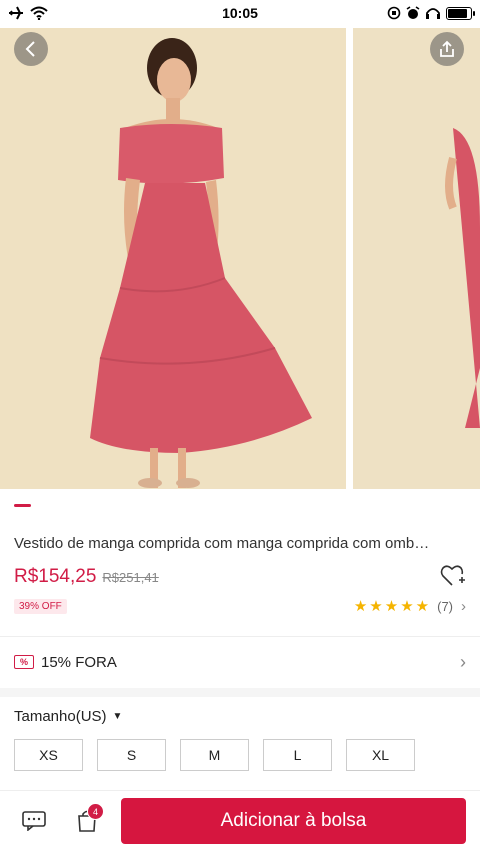  Describe the element at coordinates (240, 692) in the screenshot. I see `section-separator` at that location.